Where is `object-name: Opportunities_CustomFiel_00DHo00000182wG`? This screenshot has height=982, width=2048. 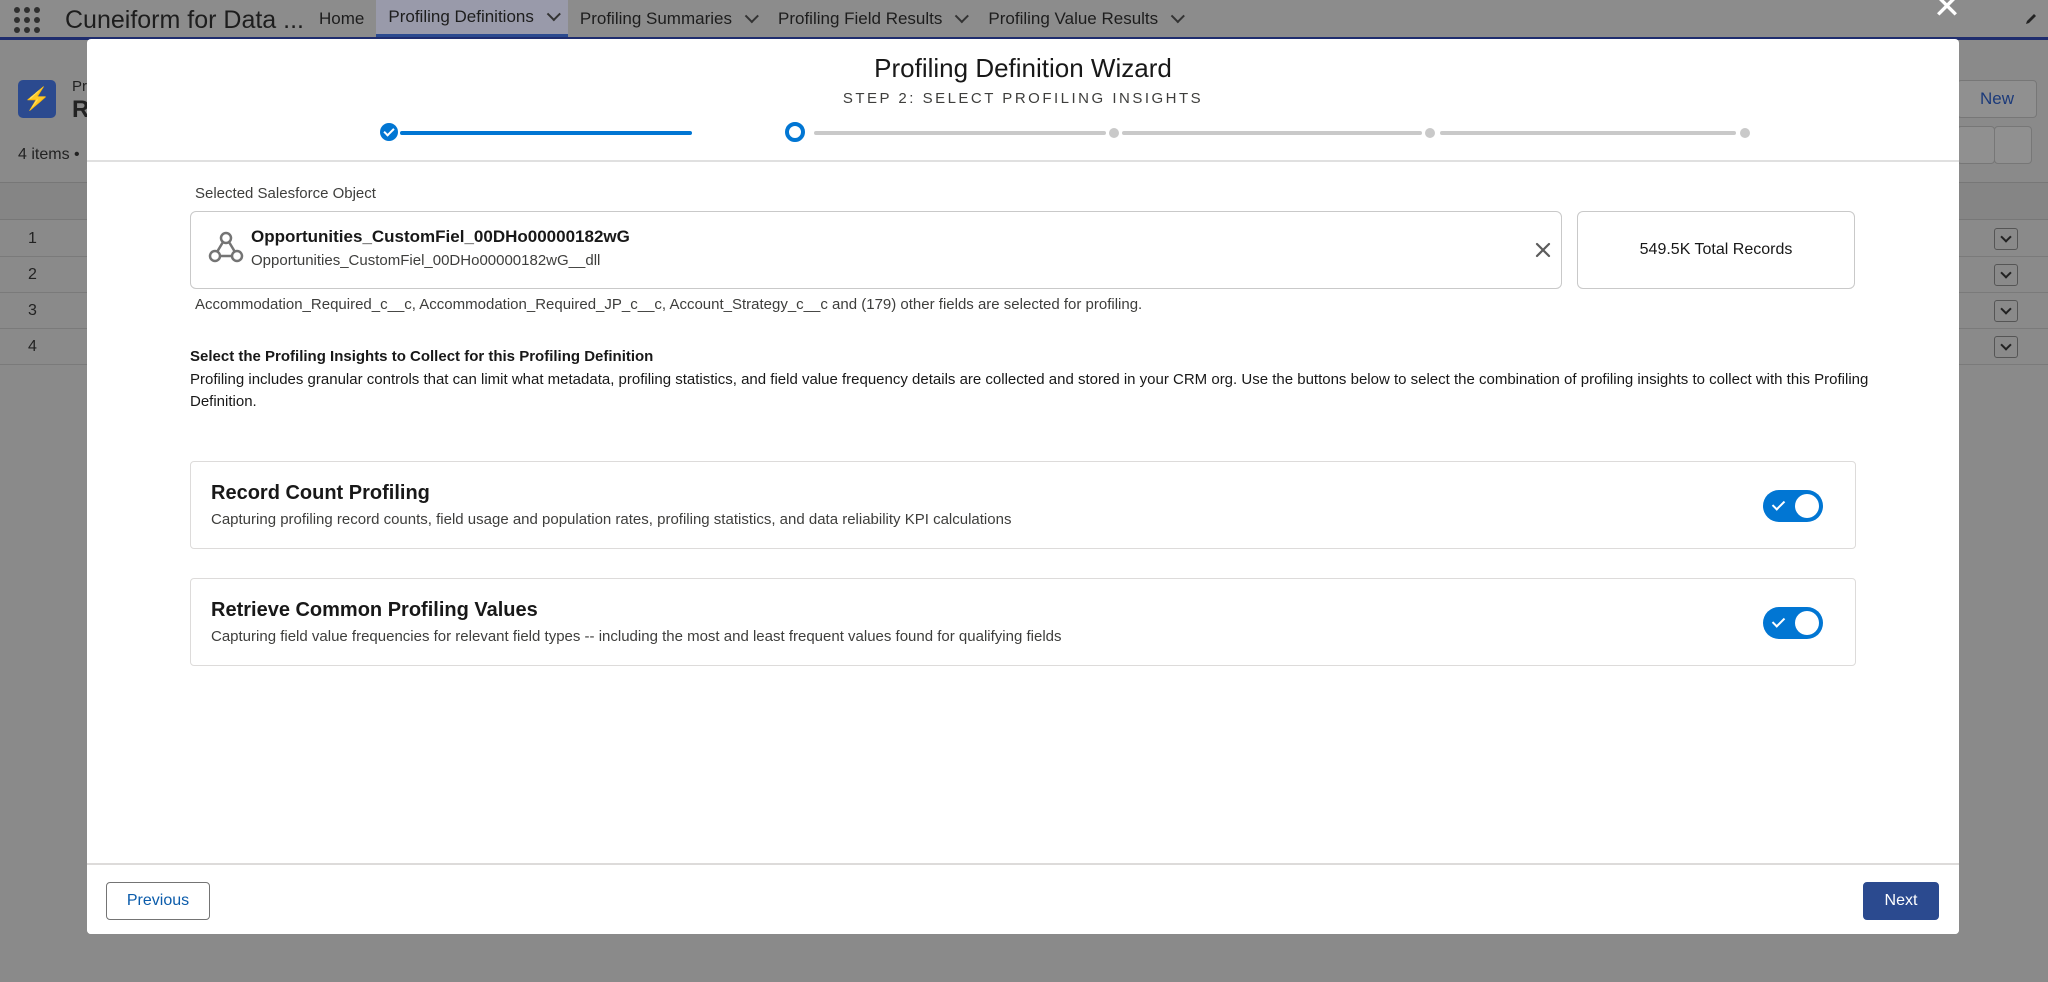
object-name: Opportunities_CustomFiel_00DHo00000182wG is located at coordinates (440, 236).